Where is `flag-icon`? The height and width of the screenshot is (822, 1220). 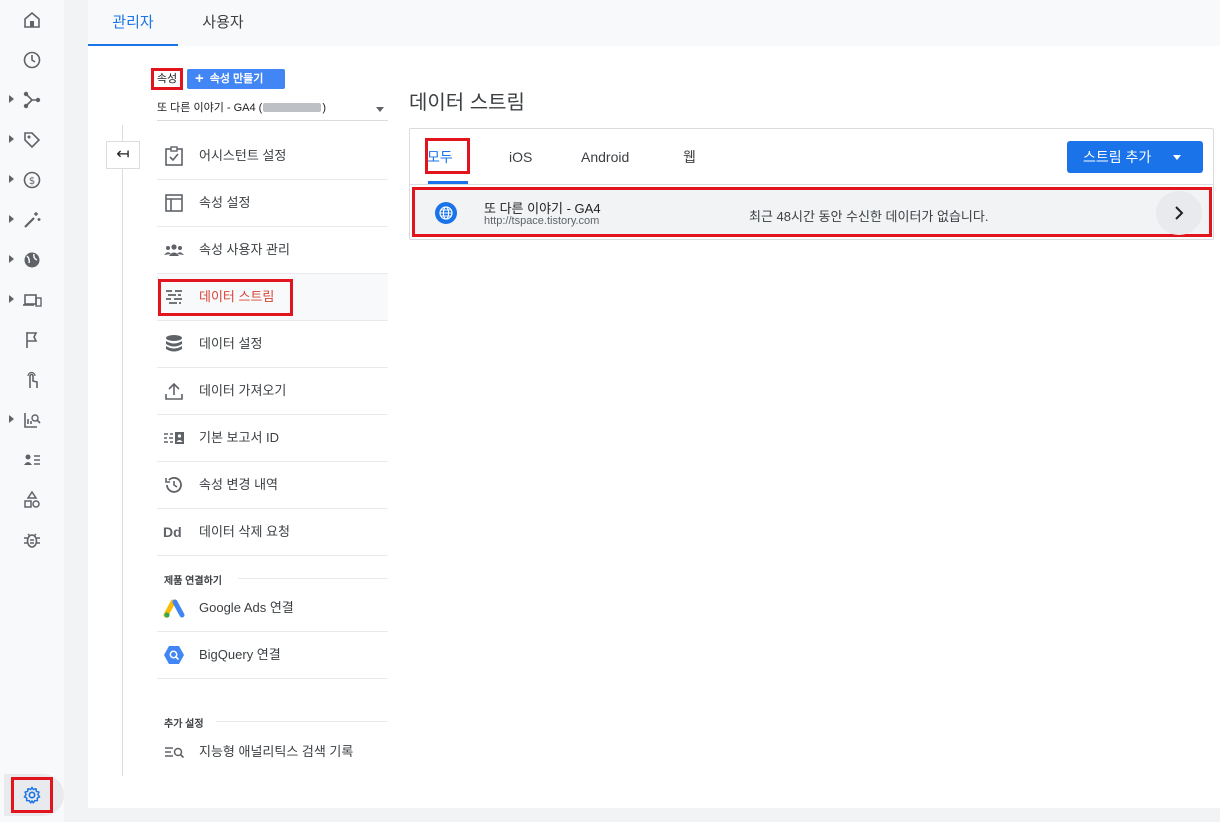 flag-icon is located at coordinates (32, 340).